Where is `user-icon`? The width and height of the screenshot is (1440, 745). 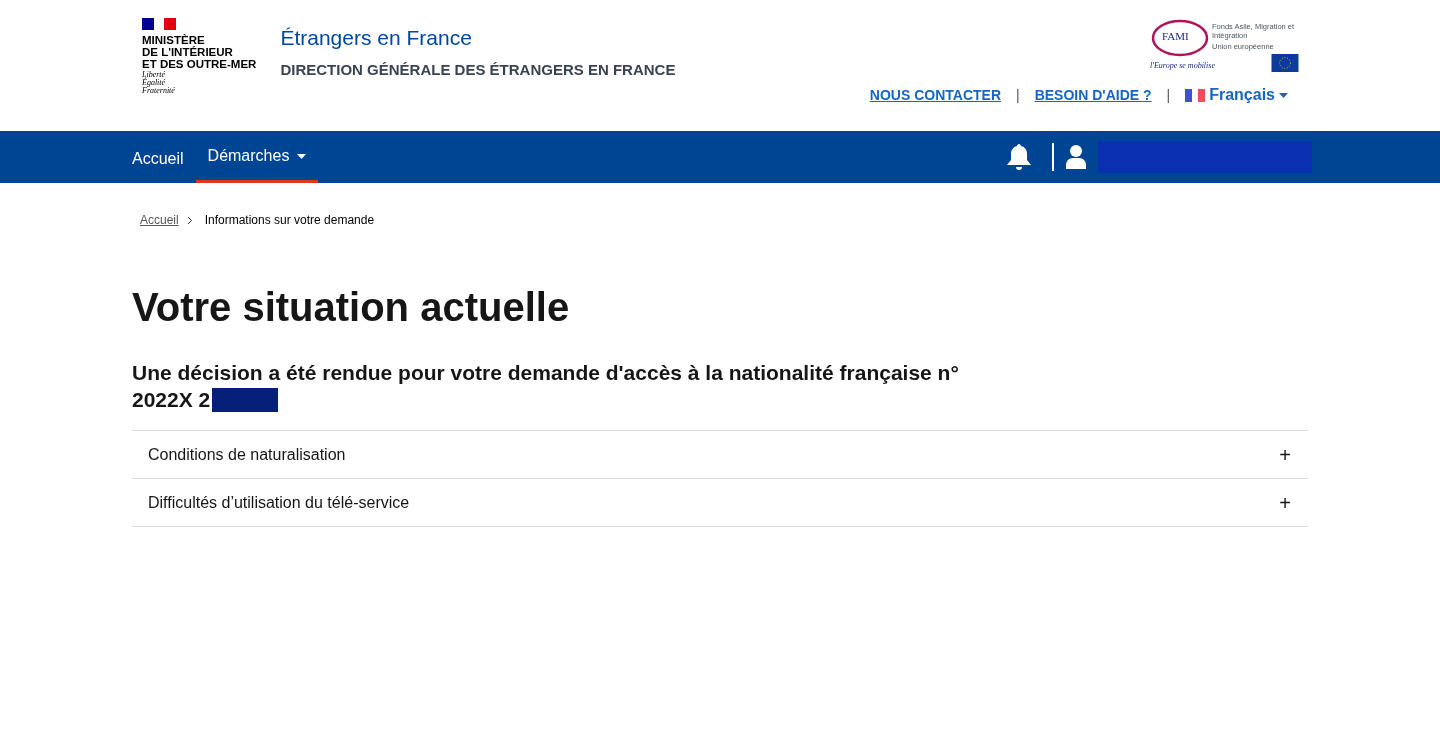
user-icon is located at coordinates (1076, 157).